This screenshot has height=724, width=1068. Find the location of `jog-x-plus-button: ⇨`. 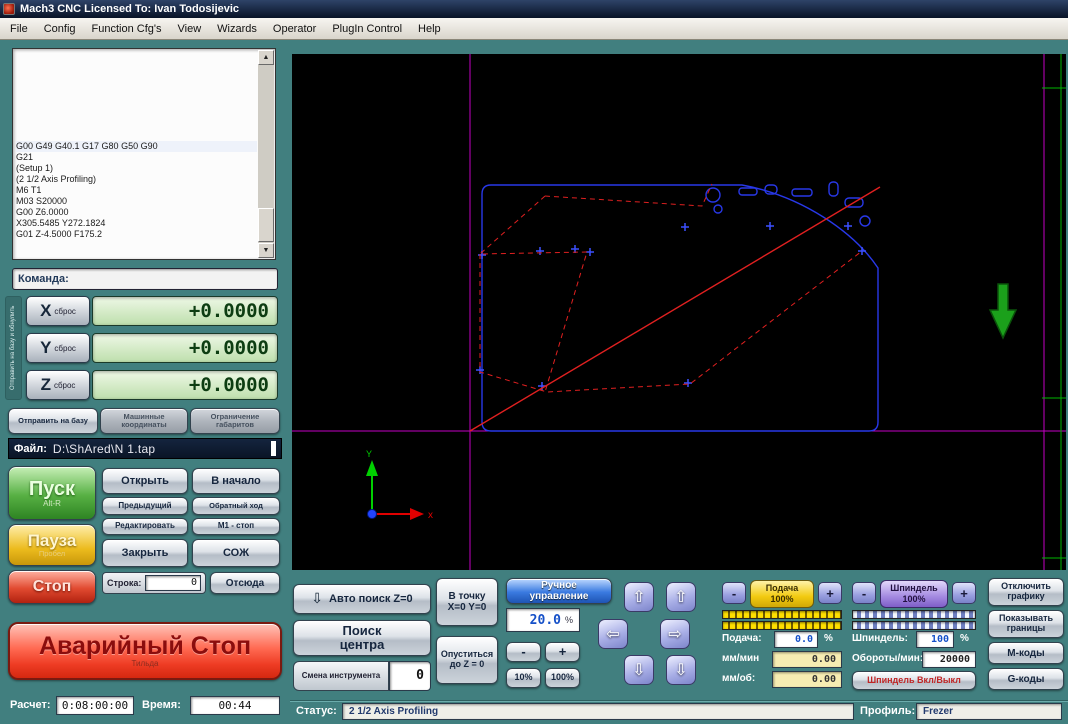

jog-x-plus-button: ⇨ is located at coordinates (675, 634).